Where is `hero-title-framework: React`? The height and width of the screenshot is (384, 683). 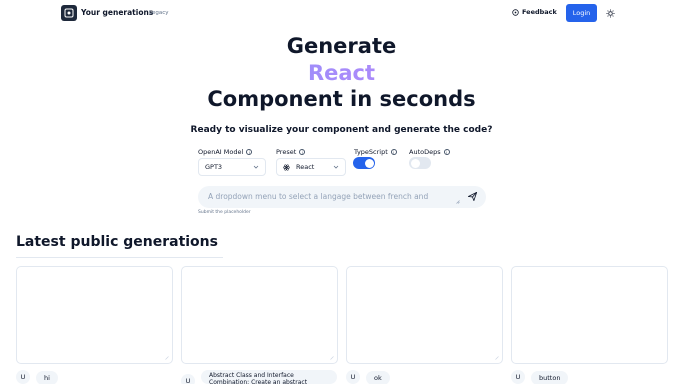 hero-title-framework: React is located at coordinates (341, 73).